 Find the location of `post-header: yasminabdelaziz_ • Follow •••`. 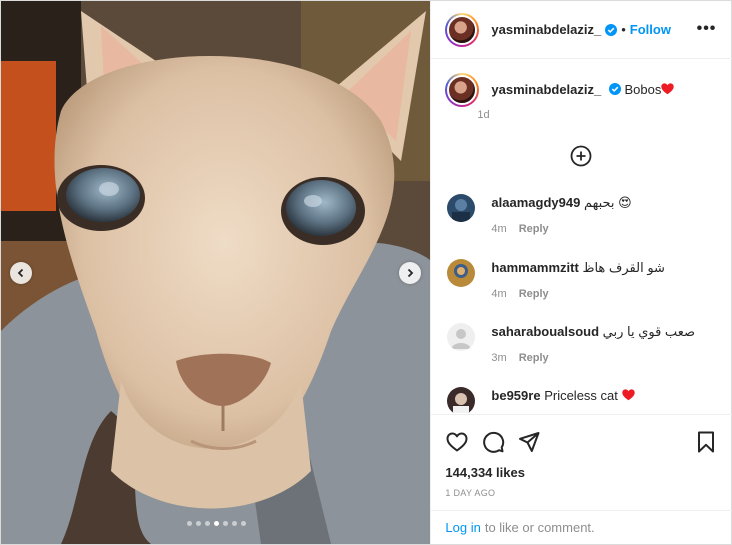

post-header: yasminabdelaziz_ • Follow ••• is located at coordinates (581, 30).